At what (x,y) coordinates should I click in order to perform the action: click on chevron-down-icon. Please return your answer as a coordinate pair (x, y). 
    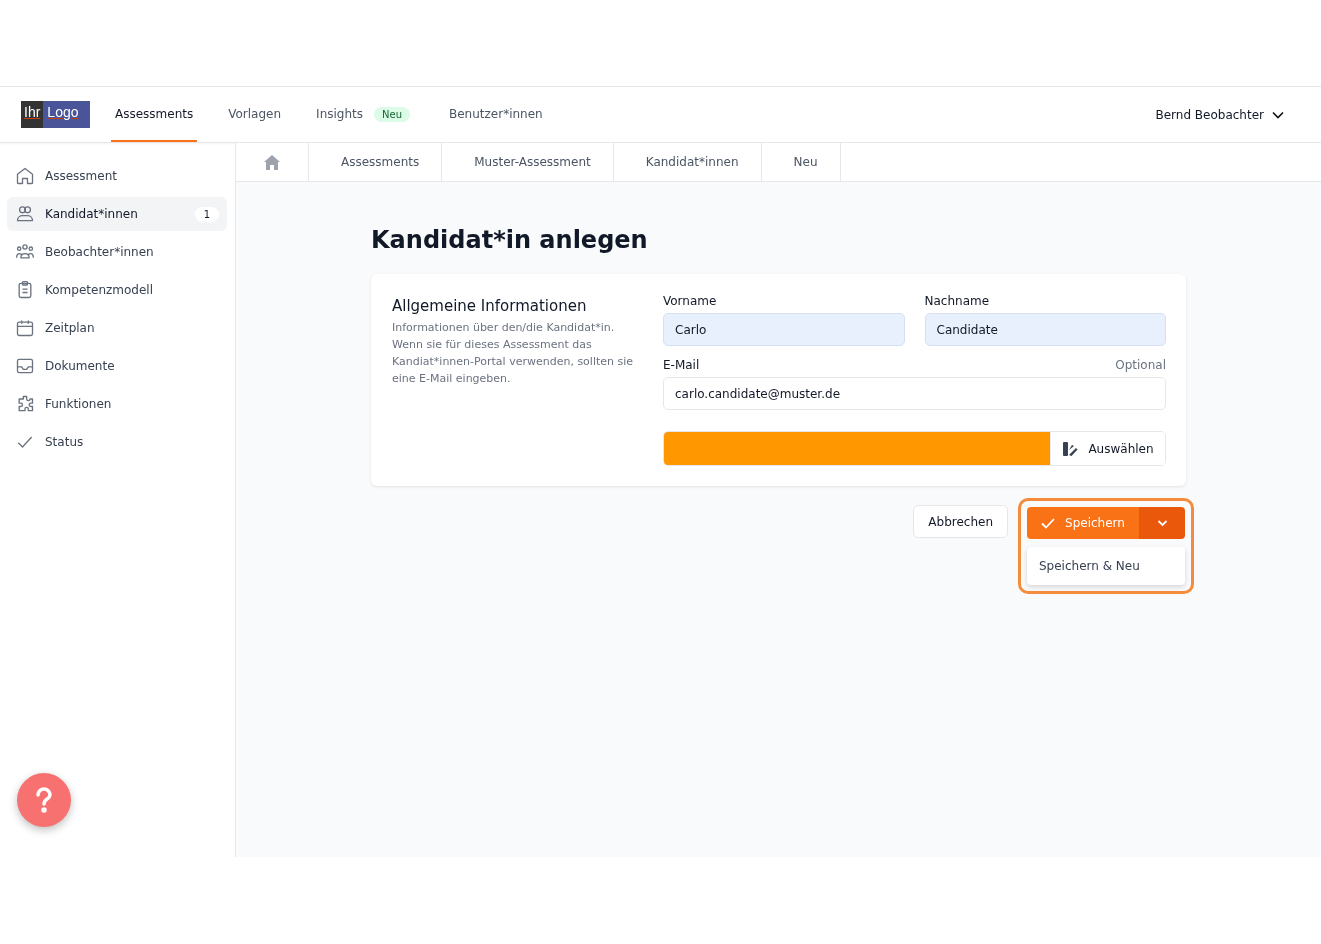
    Looking at the image, I should click on (1162, 523).